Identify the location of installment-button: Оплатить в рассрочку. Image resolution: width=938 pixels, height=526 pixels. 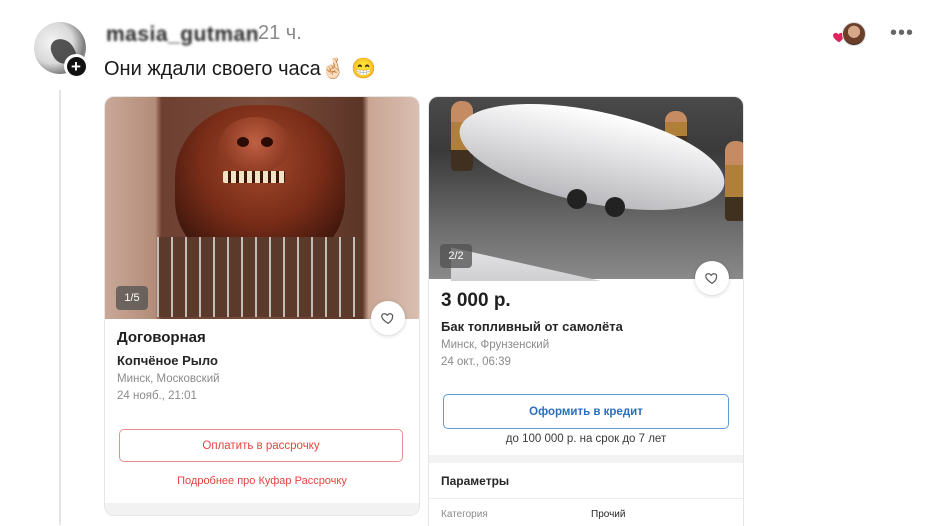
(261, 445).